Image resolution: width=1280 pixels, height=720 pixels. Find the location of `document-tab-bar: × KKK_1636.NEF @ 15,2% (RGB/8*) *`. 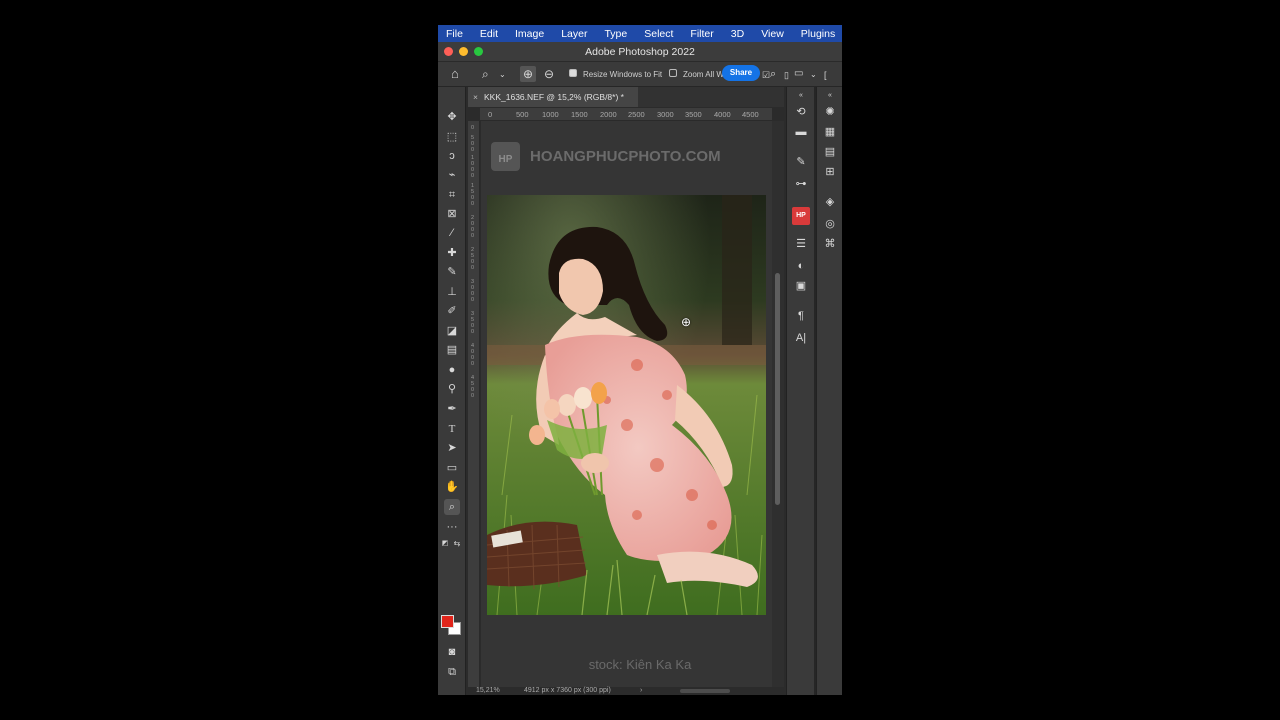

document-tab-bar: × KKK_1636.NEF @ 15,2% (RGB/8*) * is located at coordinates (626, 97).